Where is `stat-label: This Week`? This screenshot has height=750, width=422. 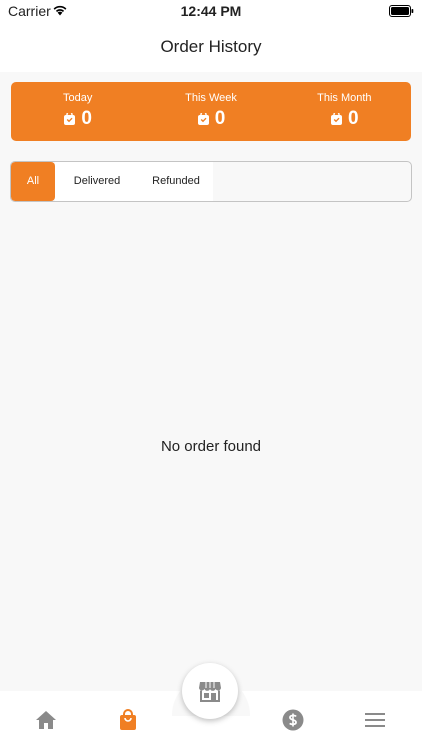
stat-label: This Week is located at coordinates (211, 98).